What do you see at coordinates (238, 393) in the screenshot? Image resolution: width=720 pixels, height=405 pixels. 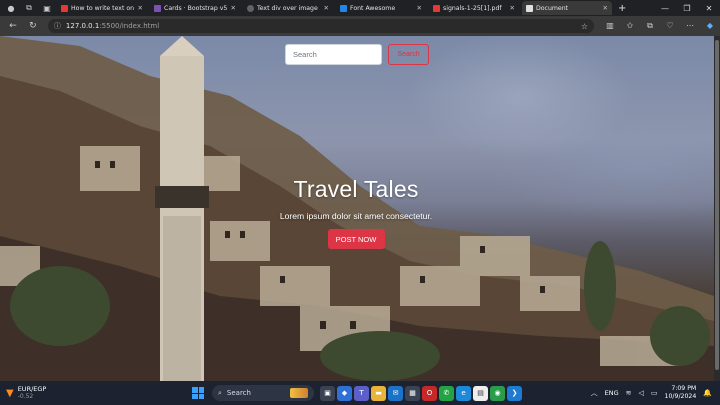 I see `taskbar-search-label: Search` at bounding box center [238, 393].